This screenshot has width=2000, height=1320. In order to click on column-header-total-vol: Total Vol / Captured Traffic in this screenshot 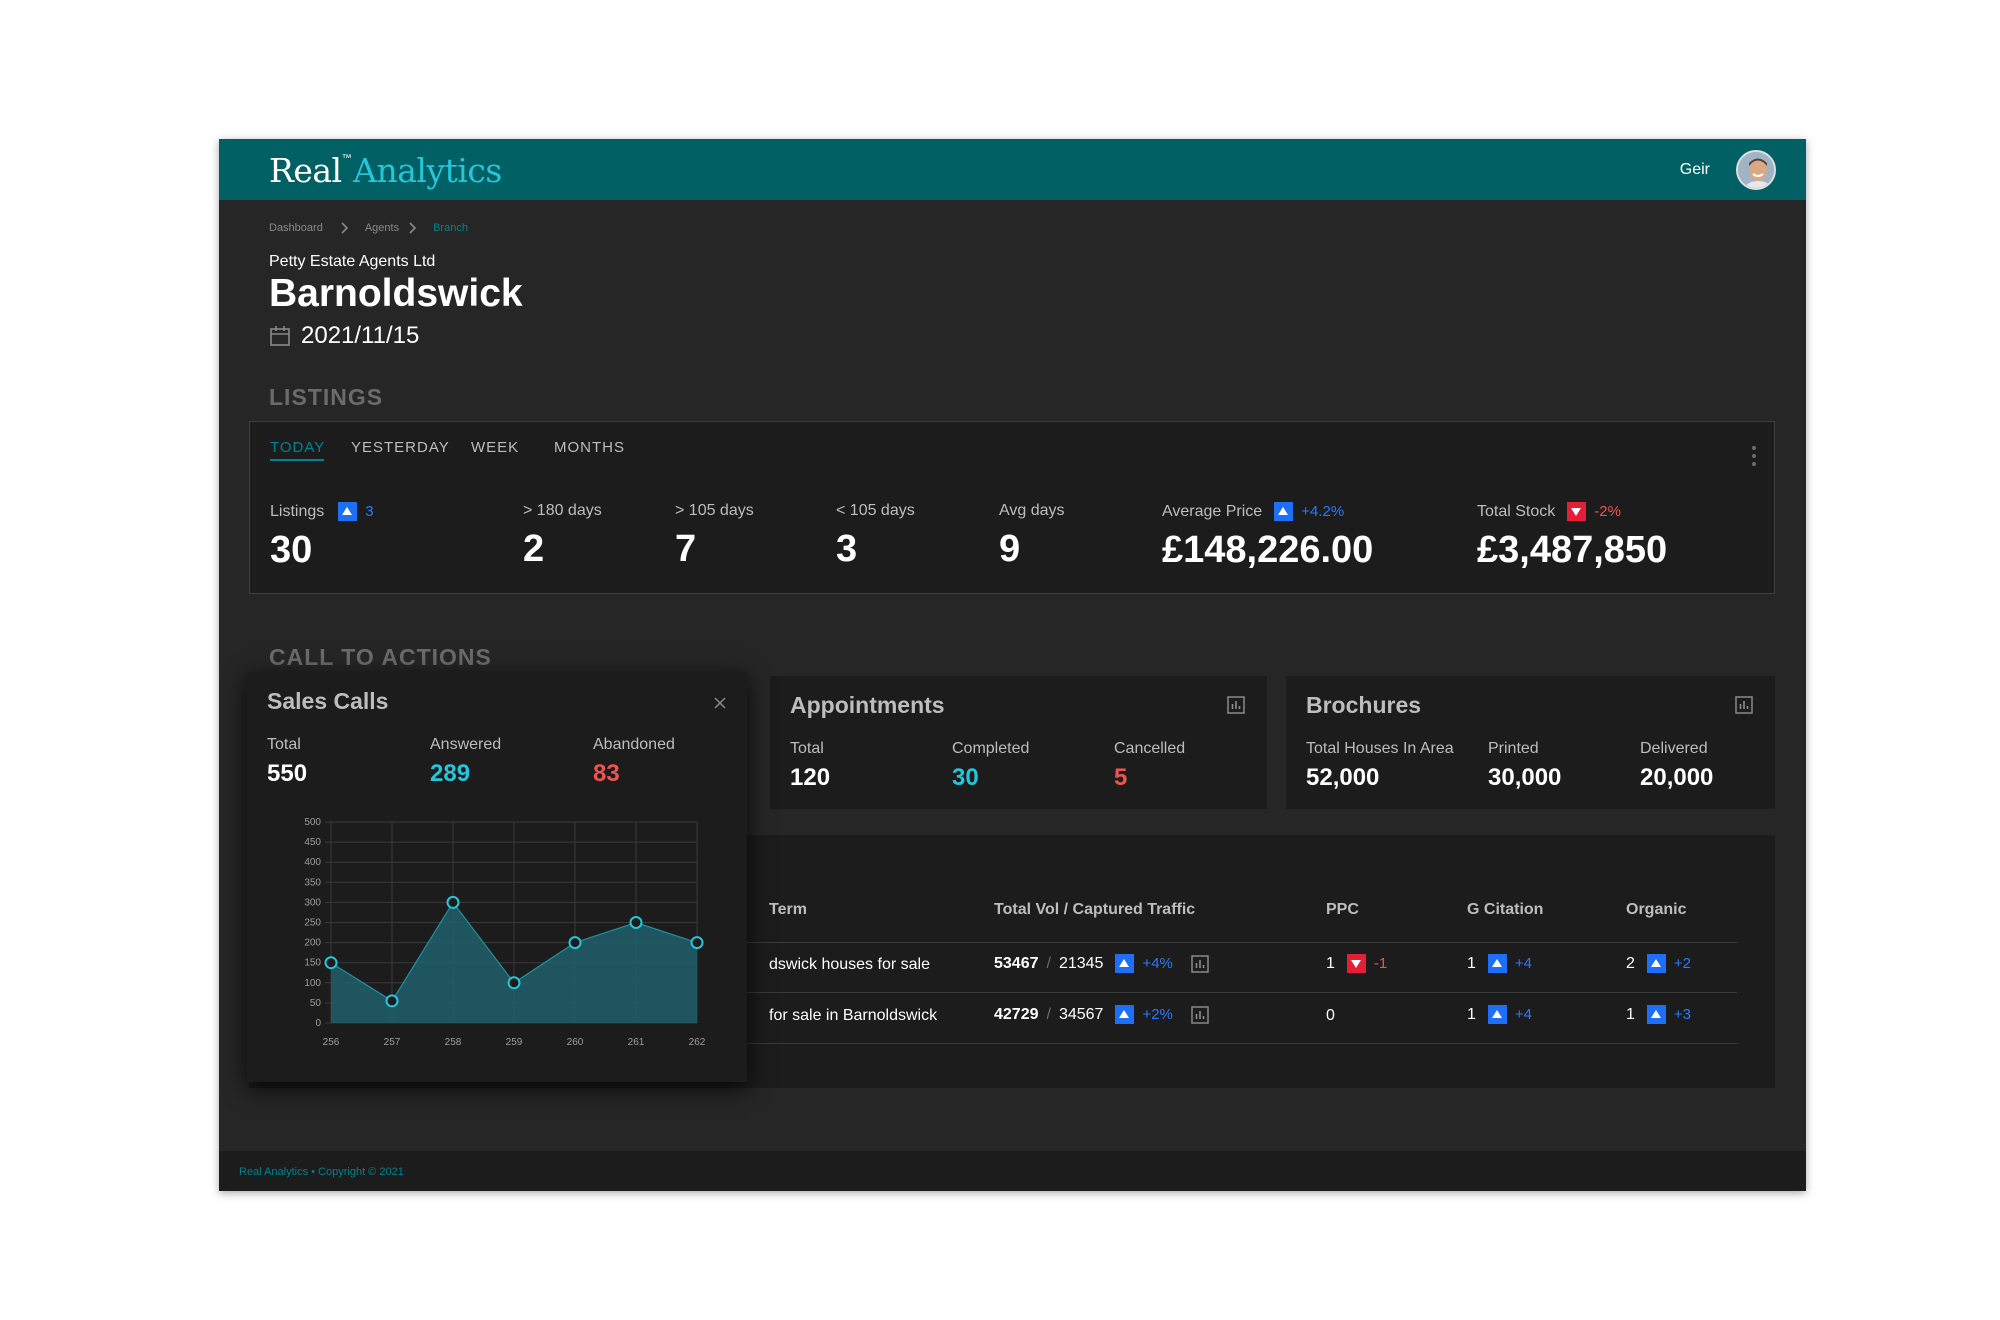, I will do `click(1095, 909)`.